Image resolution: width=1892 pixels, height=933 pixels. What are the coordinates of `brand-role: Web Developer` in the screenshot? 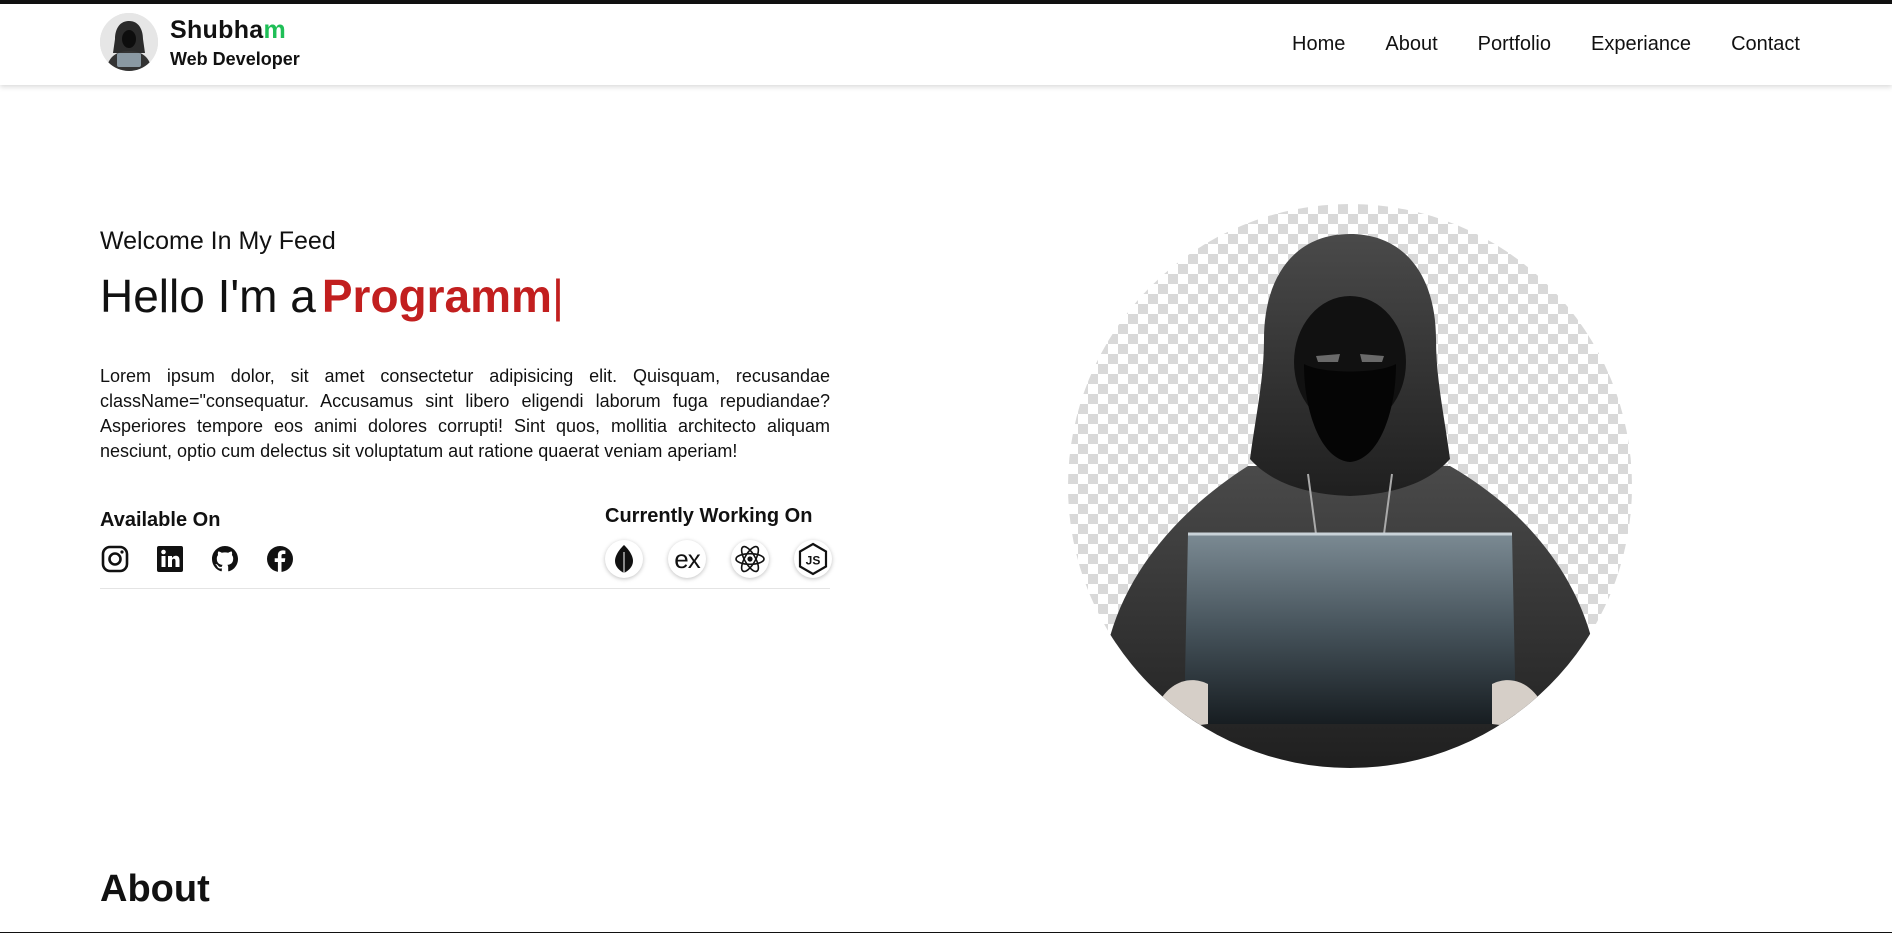 It's located at (235, 58).